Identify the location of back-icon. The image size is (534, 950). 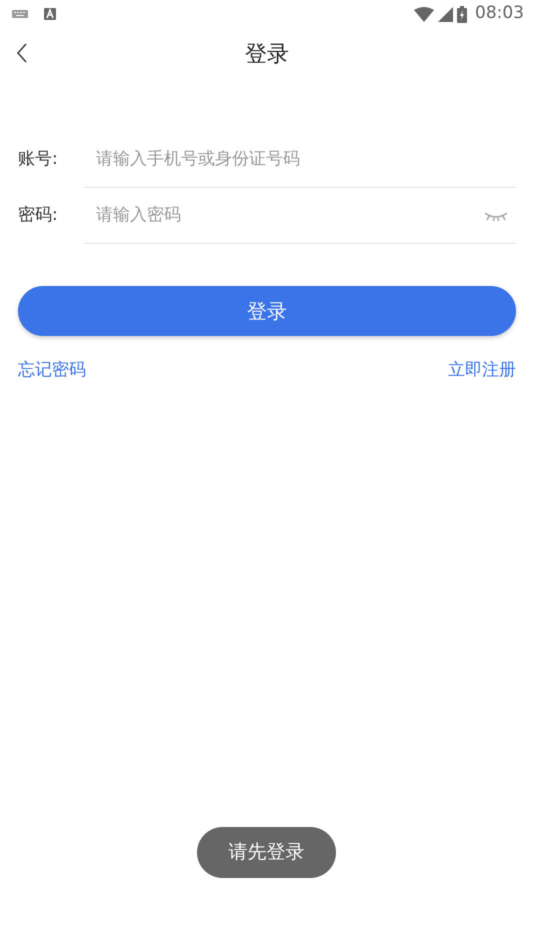
(22, 52).